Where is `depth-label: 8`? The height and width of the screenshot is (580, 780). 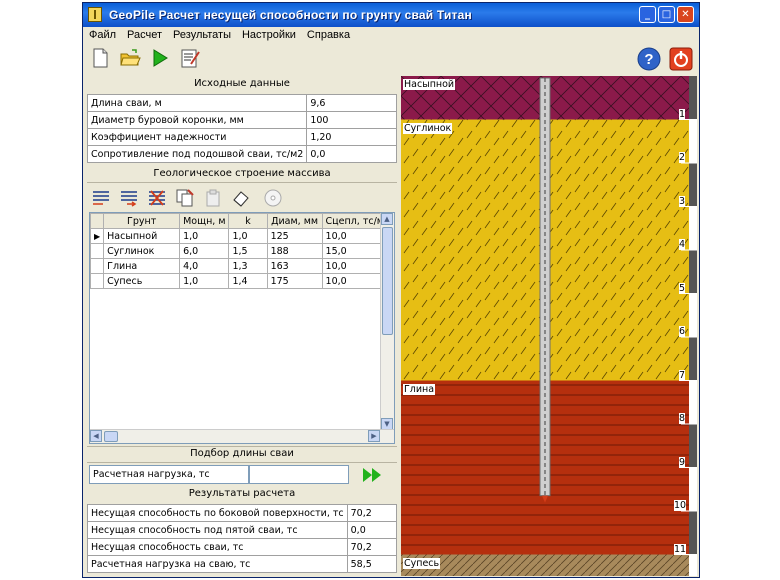
depth-label: 8 is located at coordinates (682, 418).